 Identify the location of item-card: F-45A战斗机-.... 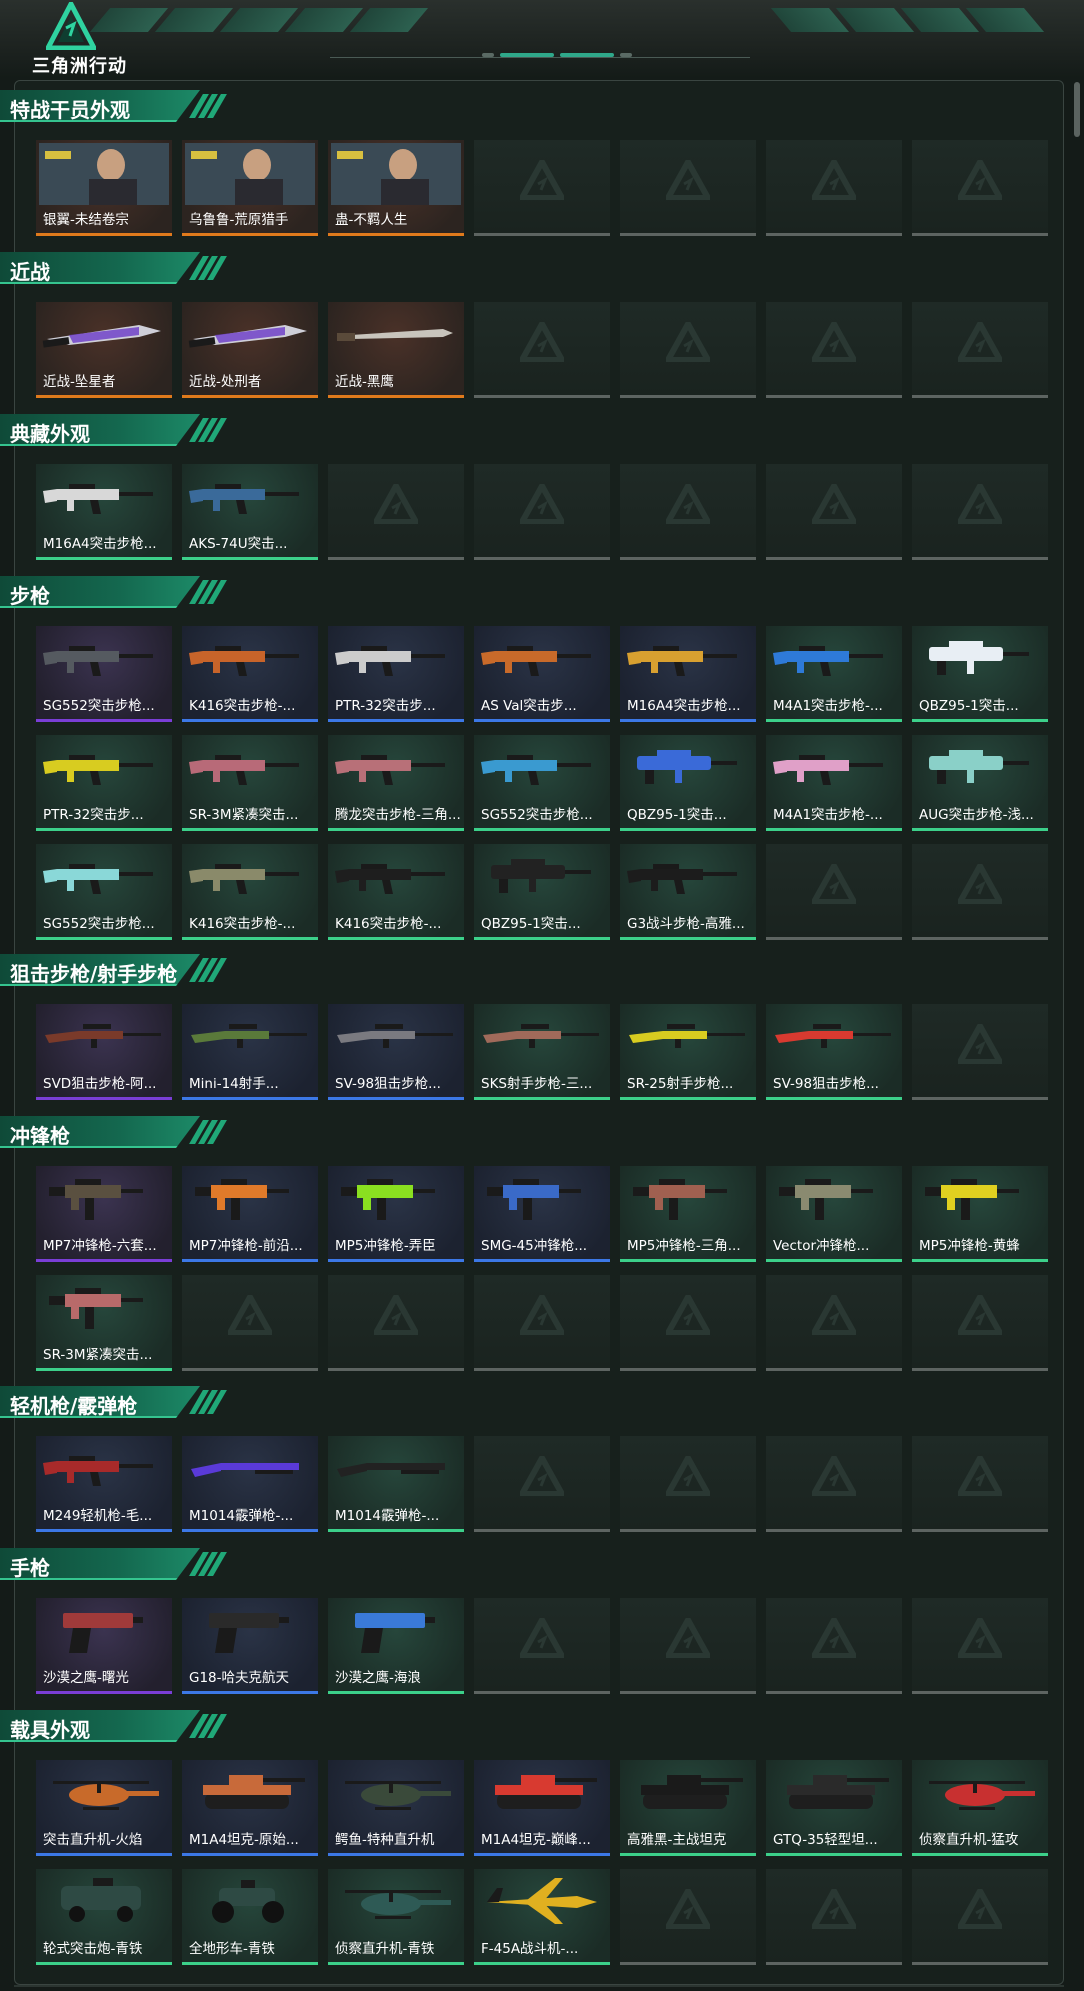
(542, 1917).